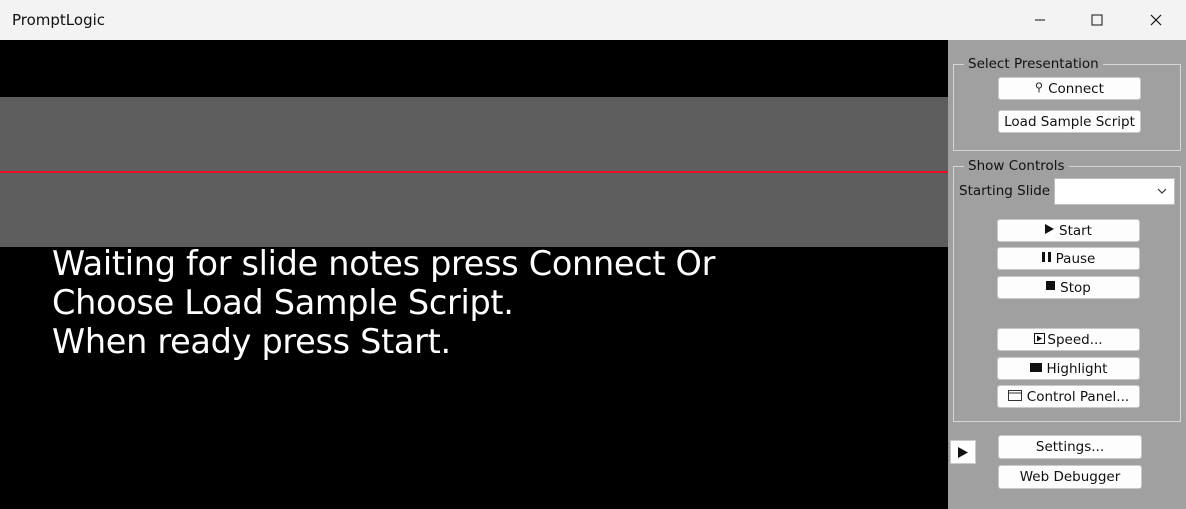 The image size is (1186, 509). Describe the element at coordinates (1075, 230) in the screenshot. I see `start-label: Start` at that location.